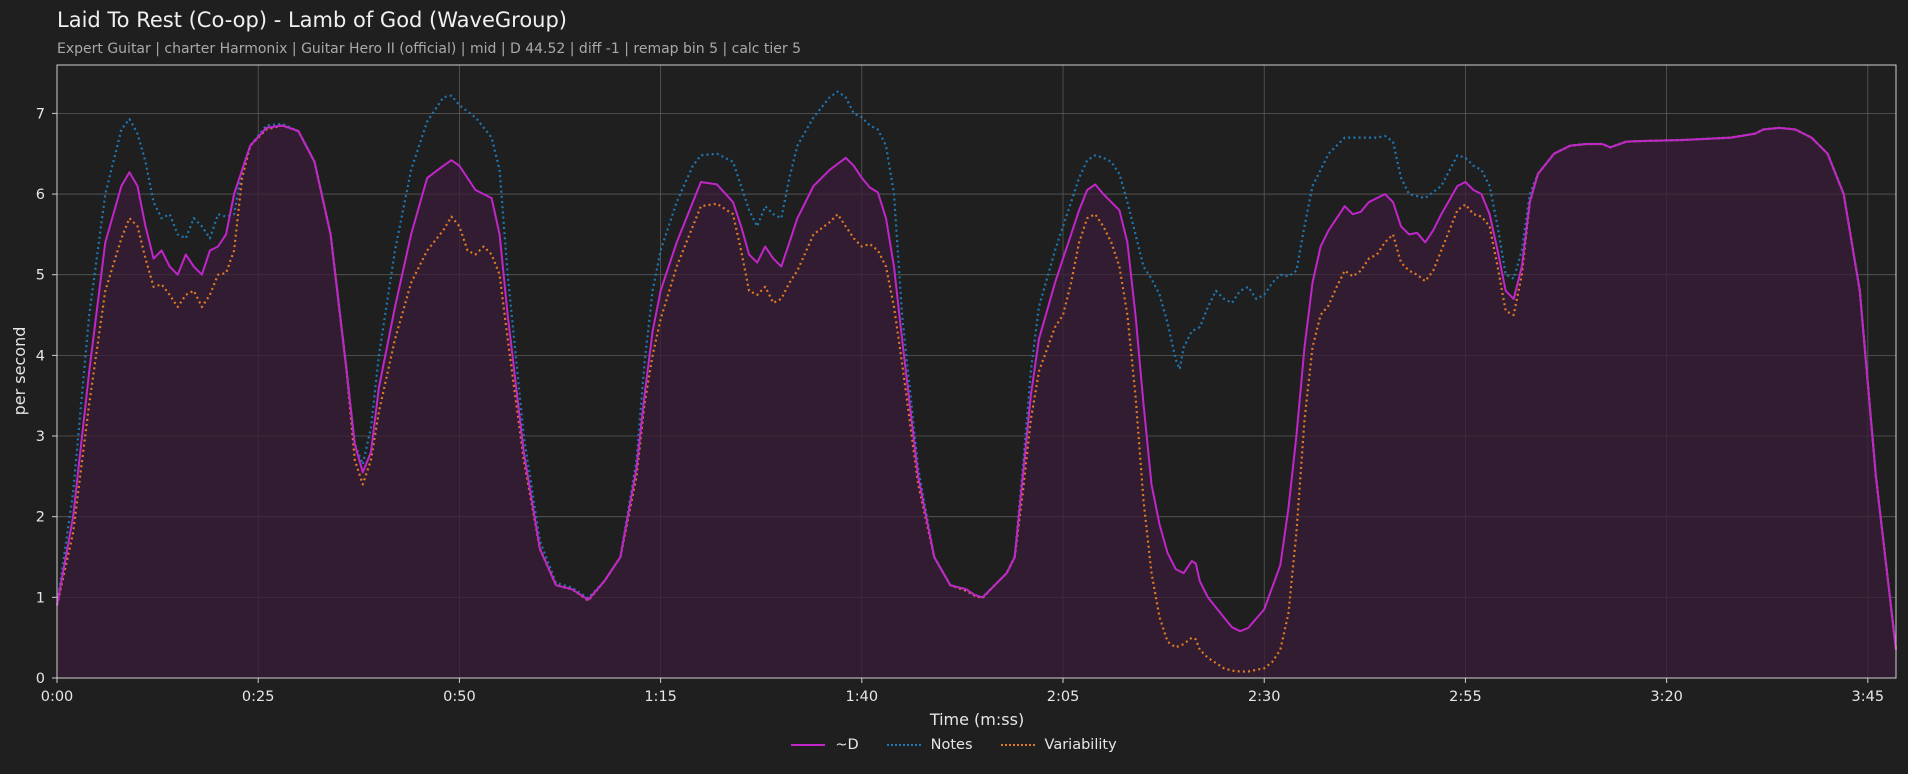 Image resolution: width=1908 pixels, height=774 pixels. What do you see at coordinates (847, 745) in the screenshot?
I see `legend-label: ~D` at bounding box center [847, 745].